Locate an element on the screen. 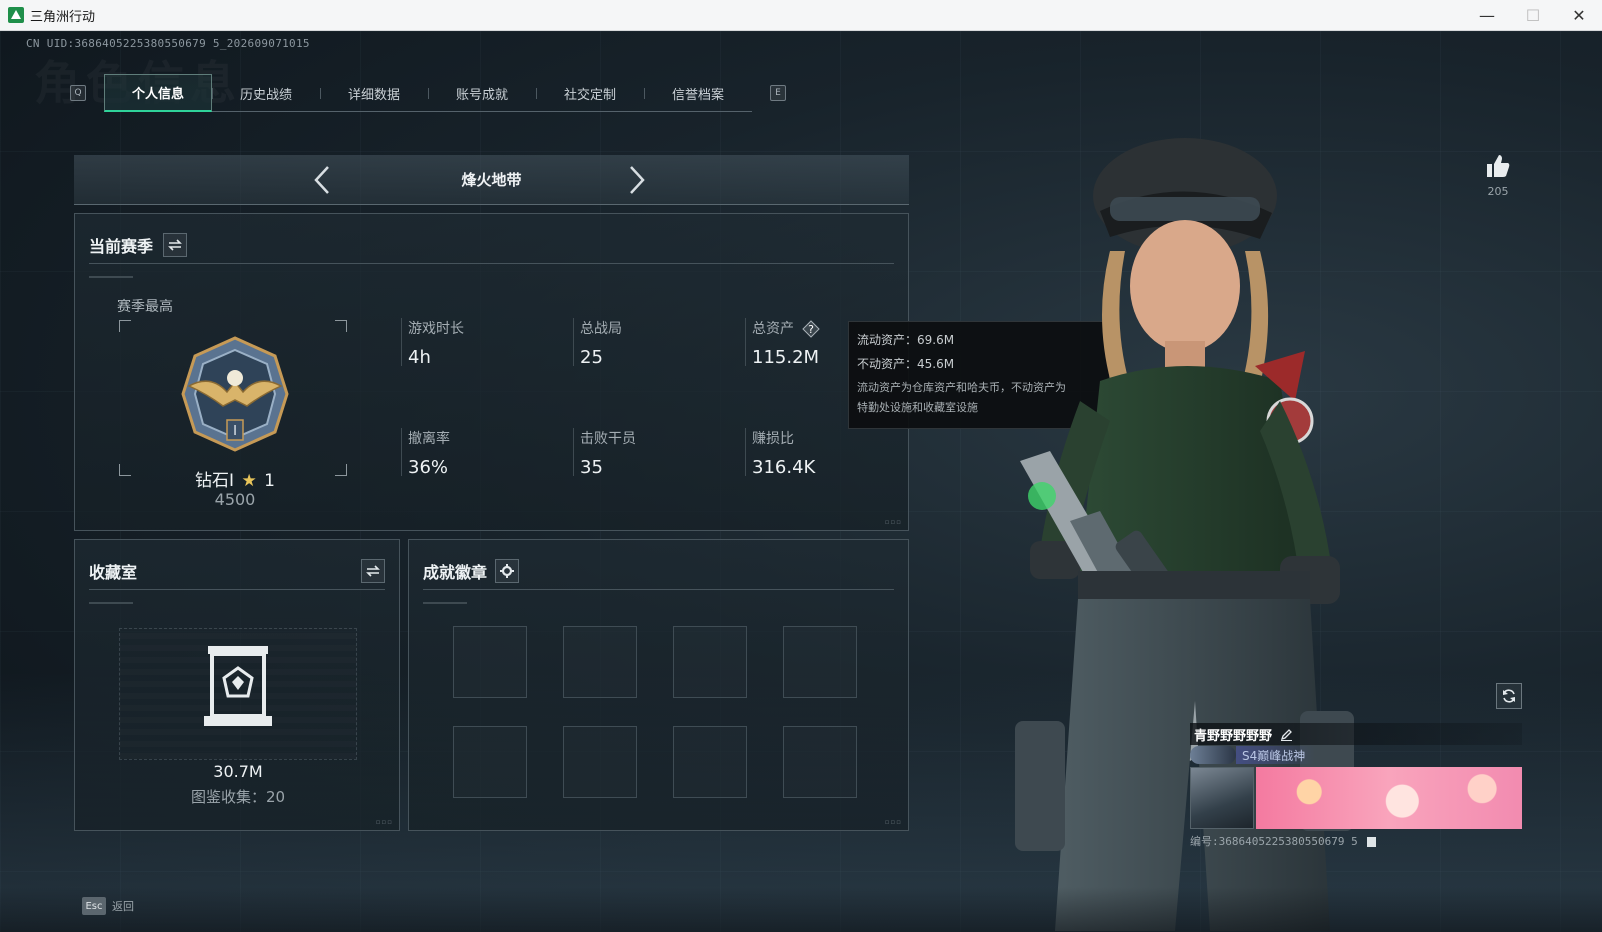 The height and width of the screenshot is (932, 1602). mode-selector: 烽火地带 is located at coordinates (491, 180).